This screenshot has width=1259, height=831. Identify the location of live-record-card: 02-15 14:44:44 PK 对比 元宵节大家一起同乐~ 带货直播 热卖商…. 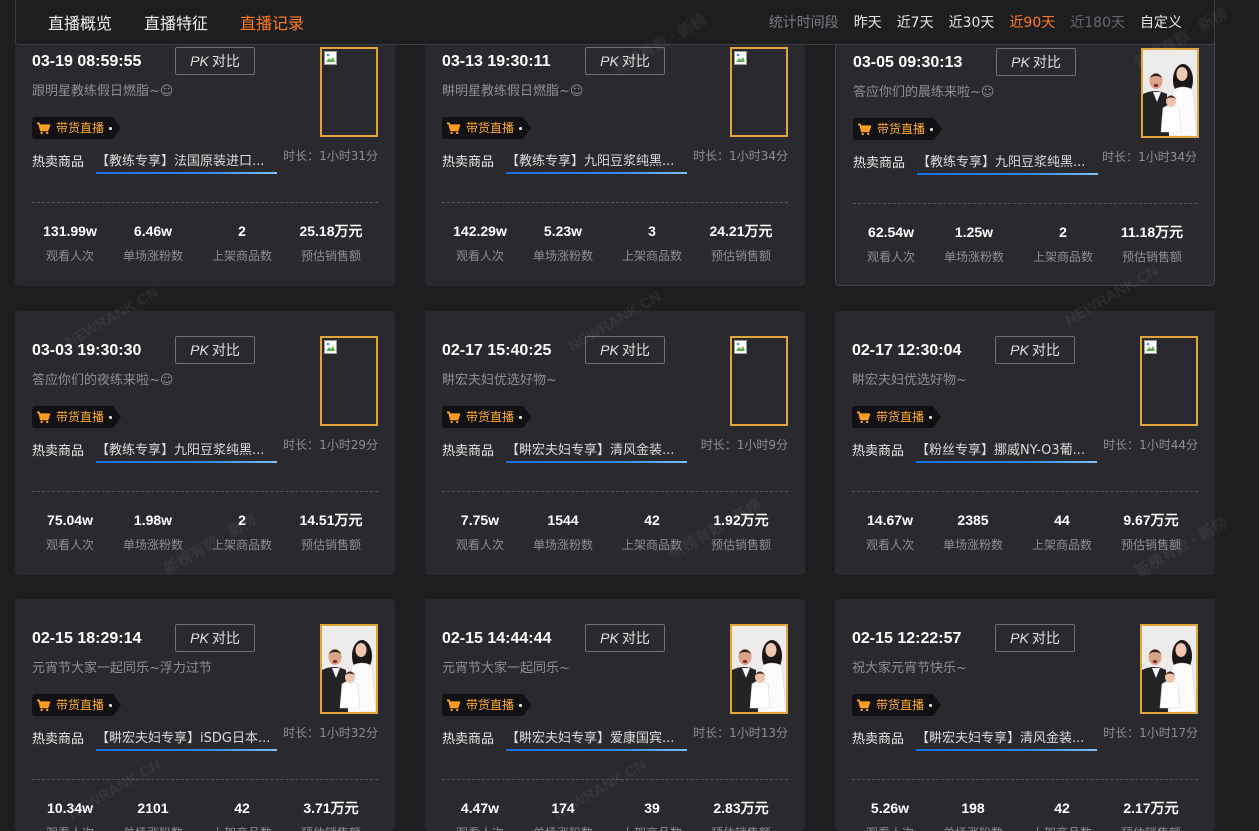
(615, 715).